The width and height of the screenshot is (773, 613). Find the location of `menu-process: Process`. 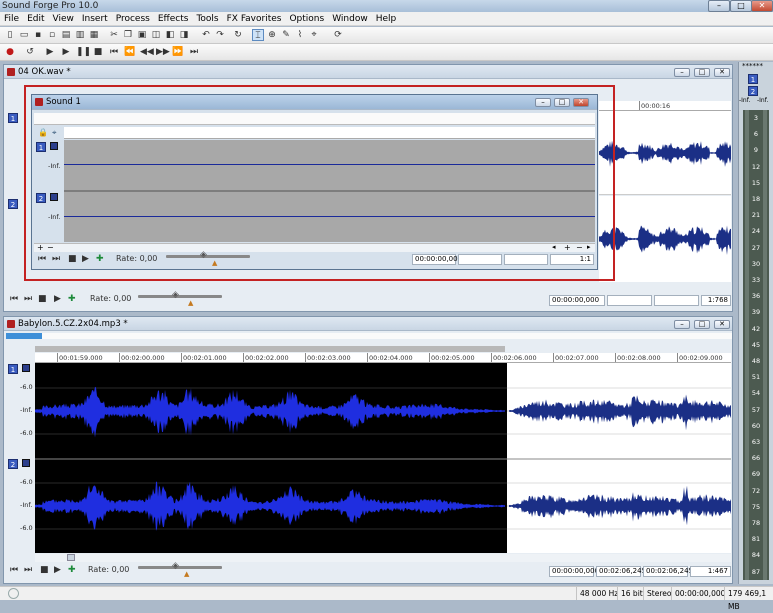

menu-process: Process is located at coordinates (133, 19).